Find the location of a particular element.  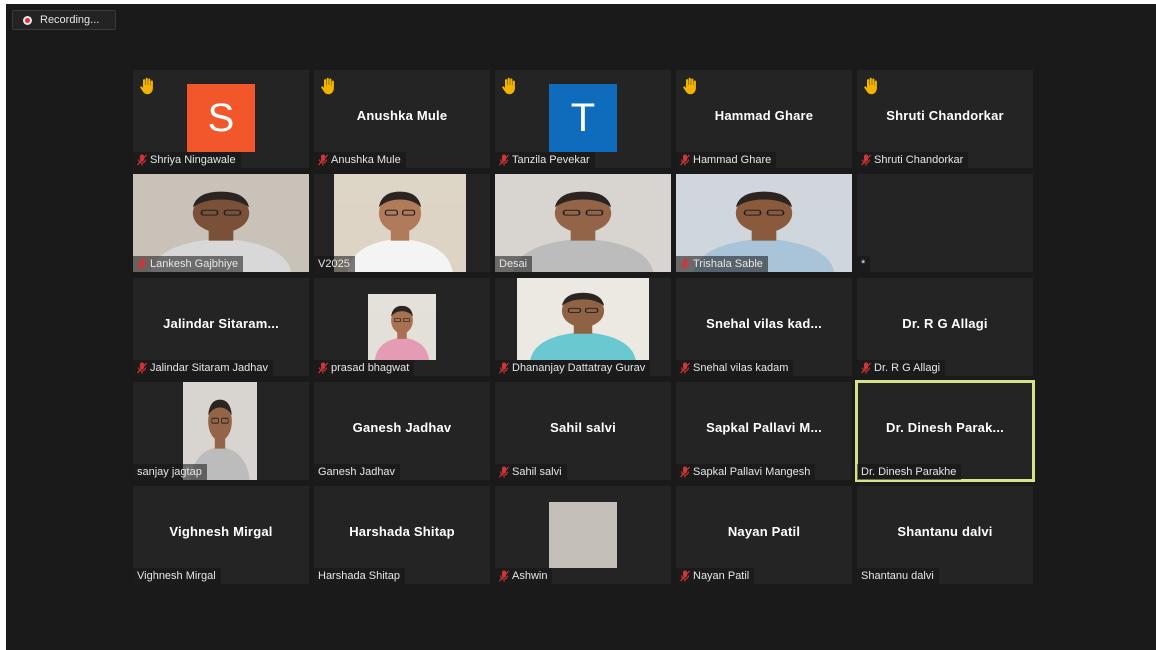

participant-name-label: V2025 is located at coordinates (334, 264).